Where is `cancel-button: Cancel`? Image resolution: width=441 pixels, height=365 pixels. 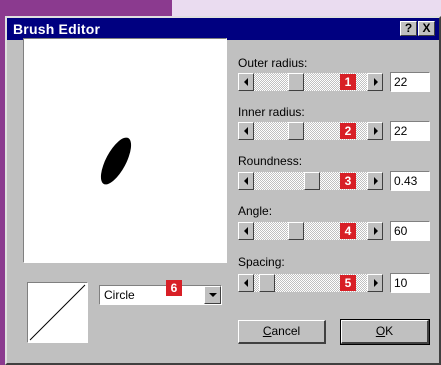
cancel-button: Cancel is located at coordinates (282, 332).